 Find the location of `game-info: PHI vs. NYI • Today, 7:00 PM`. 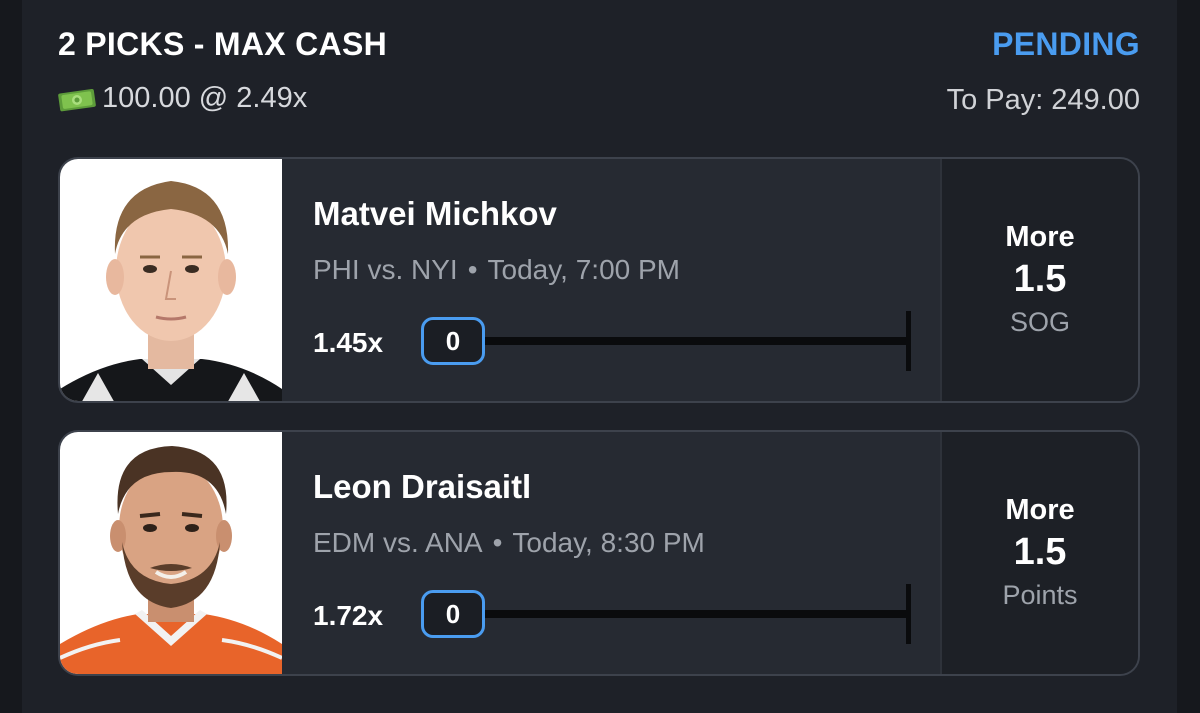

game-info: PHI vs. NYI • Today, 7:00 PM is located at coordinates (496, 270).